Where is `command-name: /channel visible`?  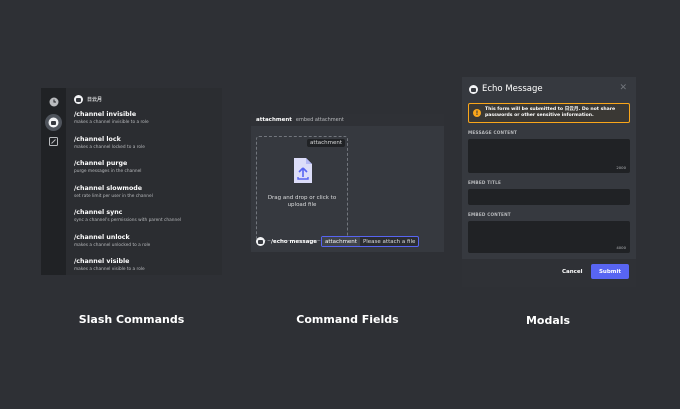
command-name: /channel visible is located at coordinates (102, 261).